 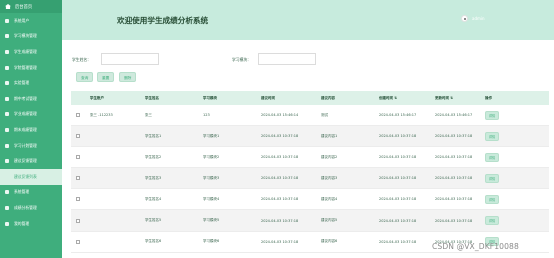 I want to click on username: admin, so click(x=478, y=18).